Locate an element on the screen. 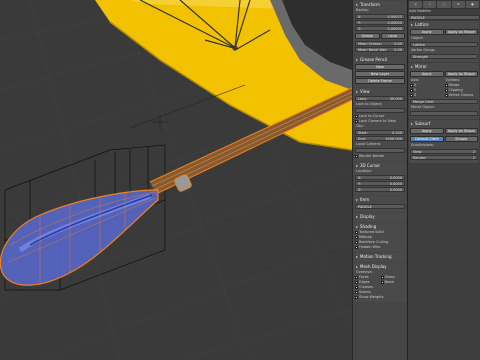 The image size is (480, 360). clip-label: Clip: is located at coordinates (360, 126).